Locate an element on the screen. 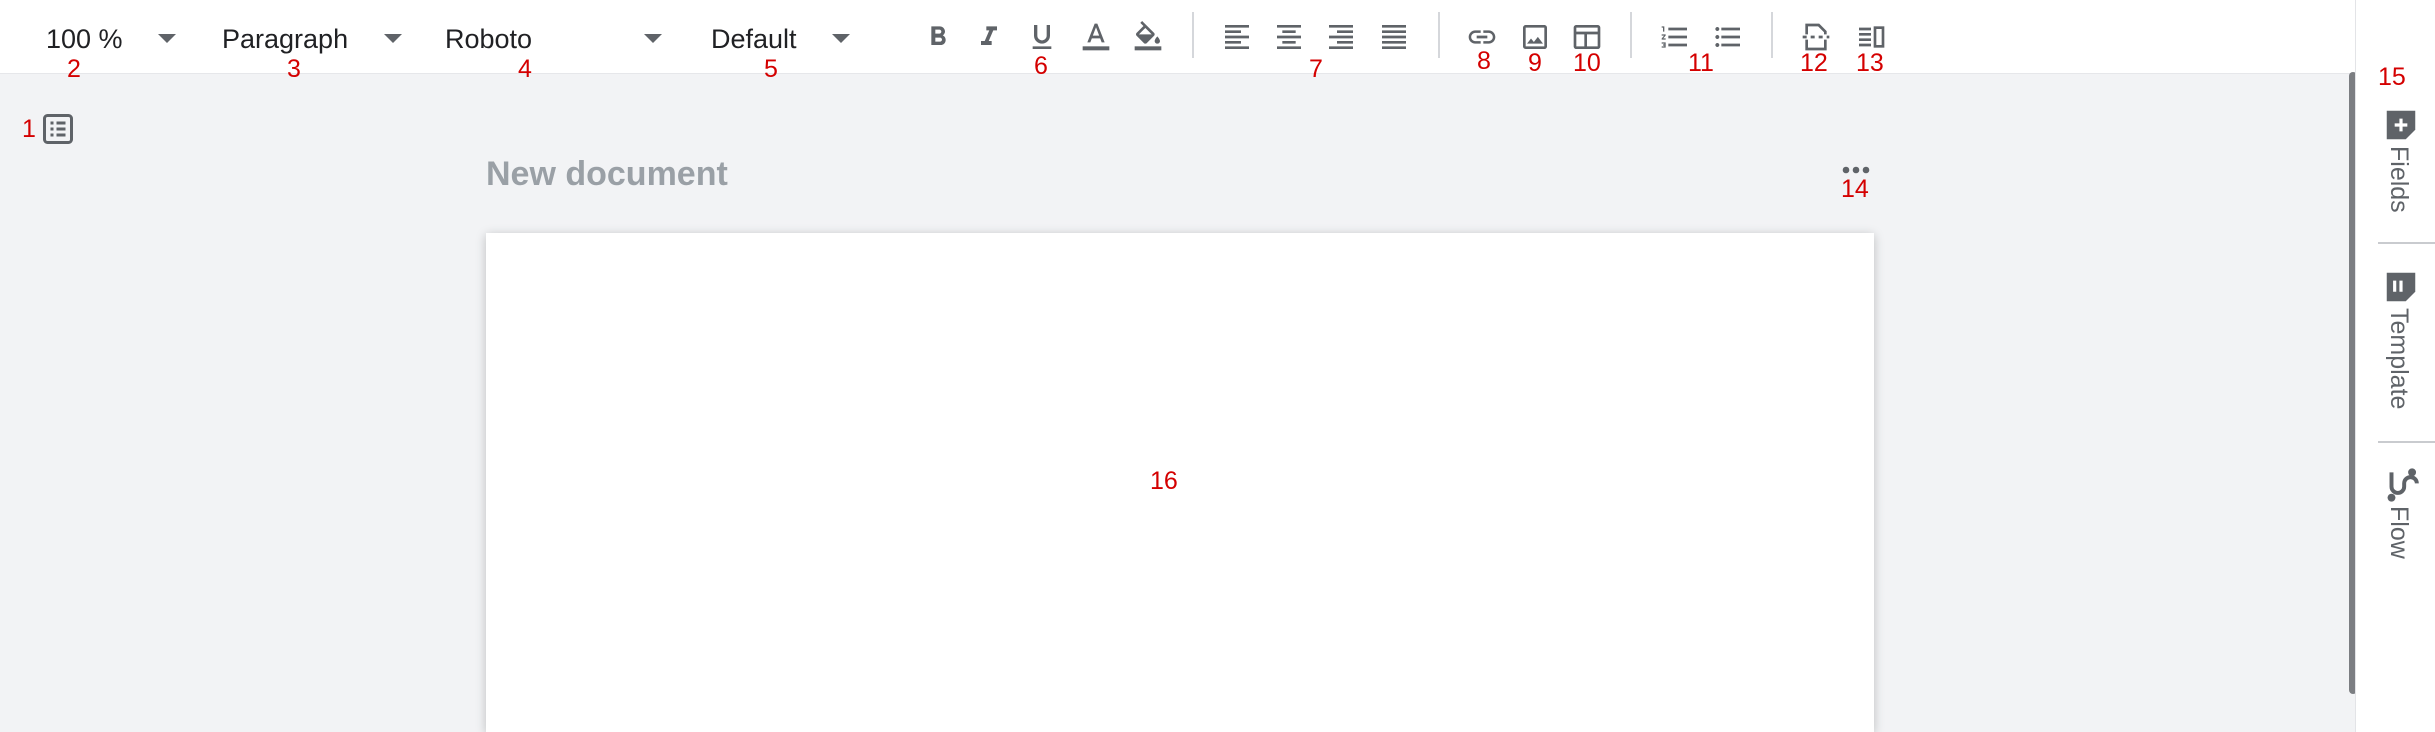 The height and width of the screenshot is (732, 2435). underline-icon is located at coordinates (1042, 37).